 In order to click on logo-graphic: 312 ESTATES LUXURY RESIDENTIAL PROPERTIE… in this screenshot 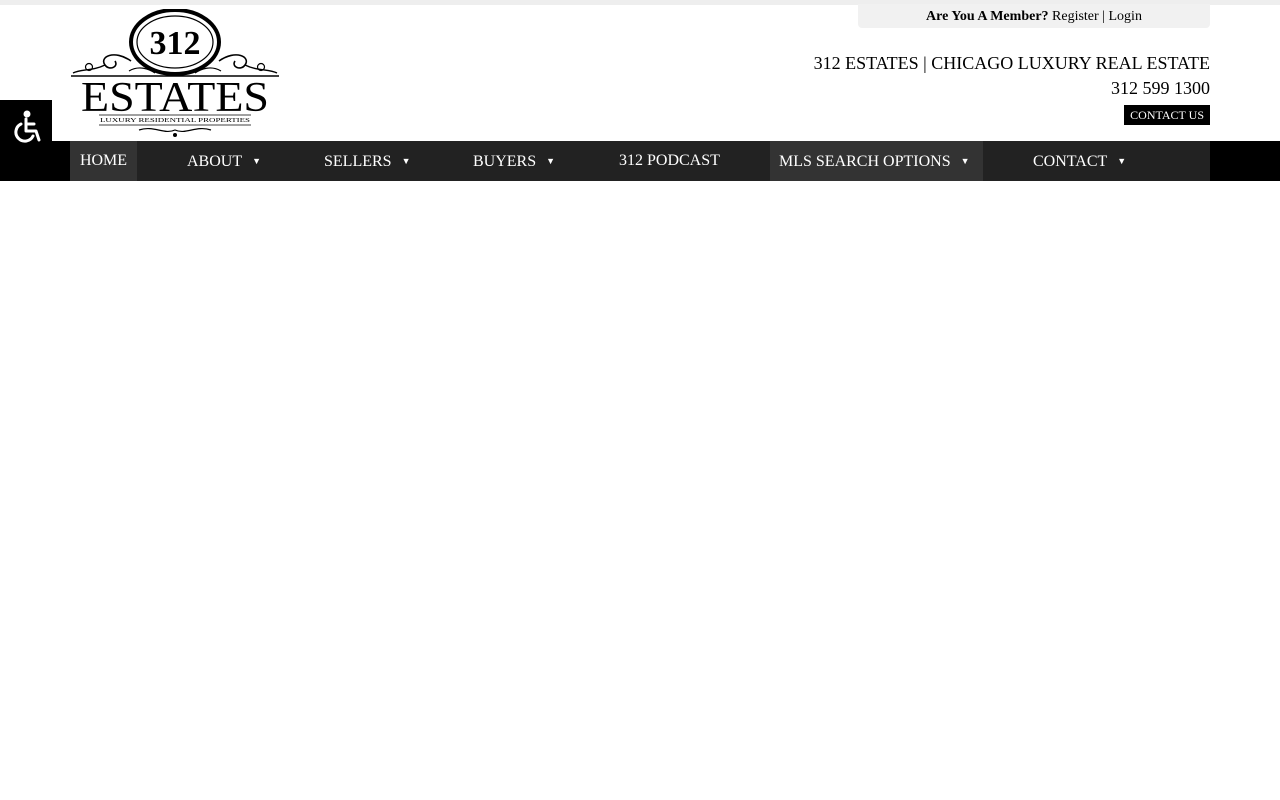, I will do `click(175, 73)`.